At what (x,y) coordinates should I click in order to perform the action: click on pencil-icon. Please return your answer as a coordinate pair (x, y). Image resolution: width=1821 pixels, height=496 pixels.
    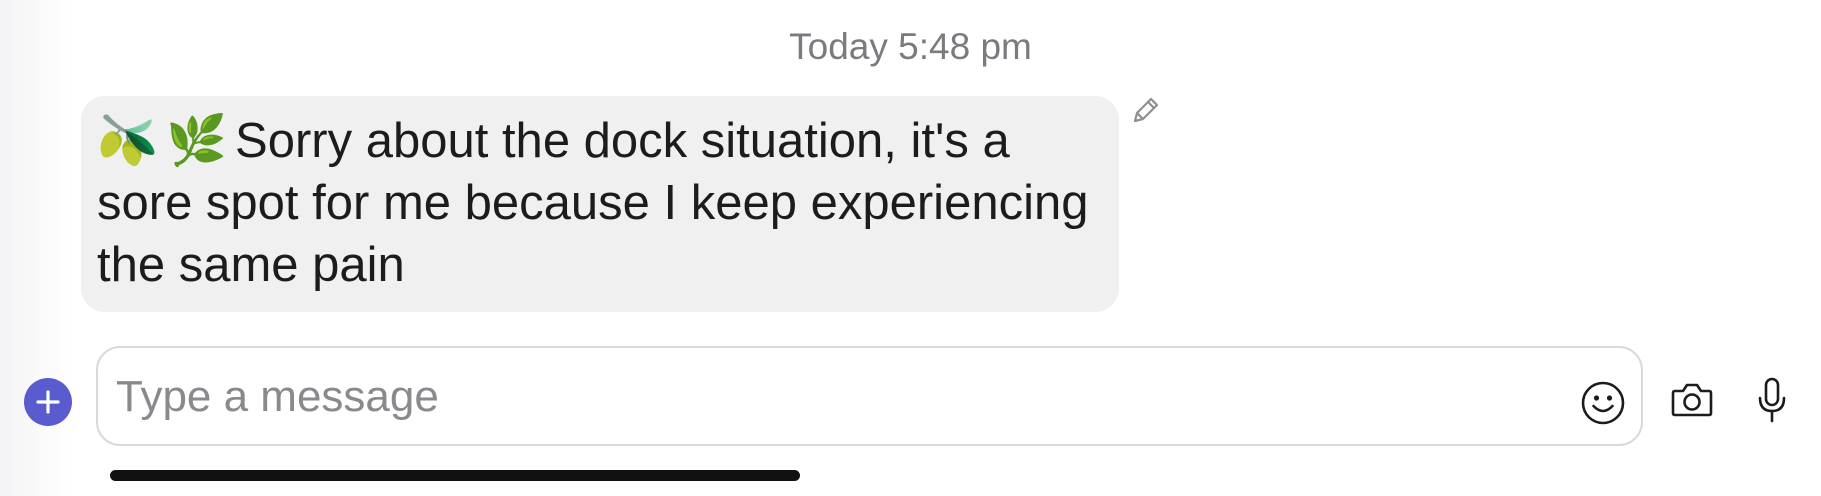
    Looking at the image, I should click on (1145, 111).